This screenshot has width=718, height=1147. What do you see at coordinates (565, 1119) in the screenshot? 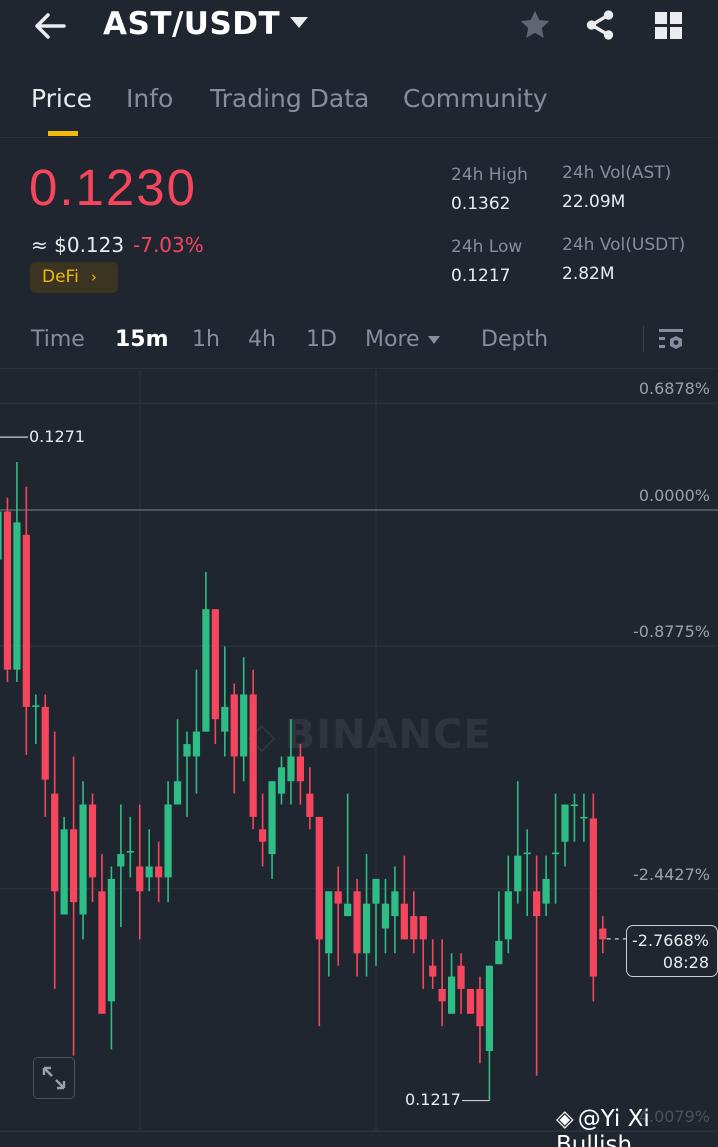
I see `binance-logo-icon: ◈` at bounding box center [565, 1119].